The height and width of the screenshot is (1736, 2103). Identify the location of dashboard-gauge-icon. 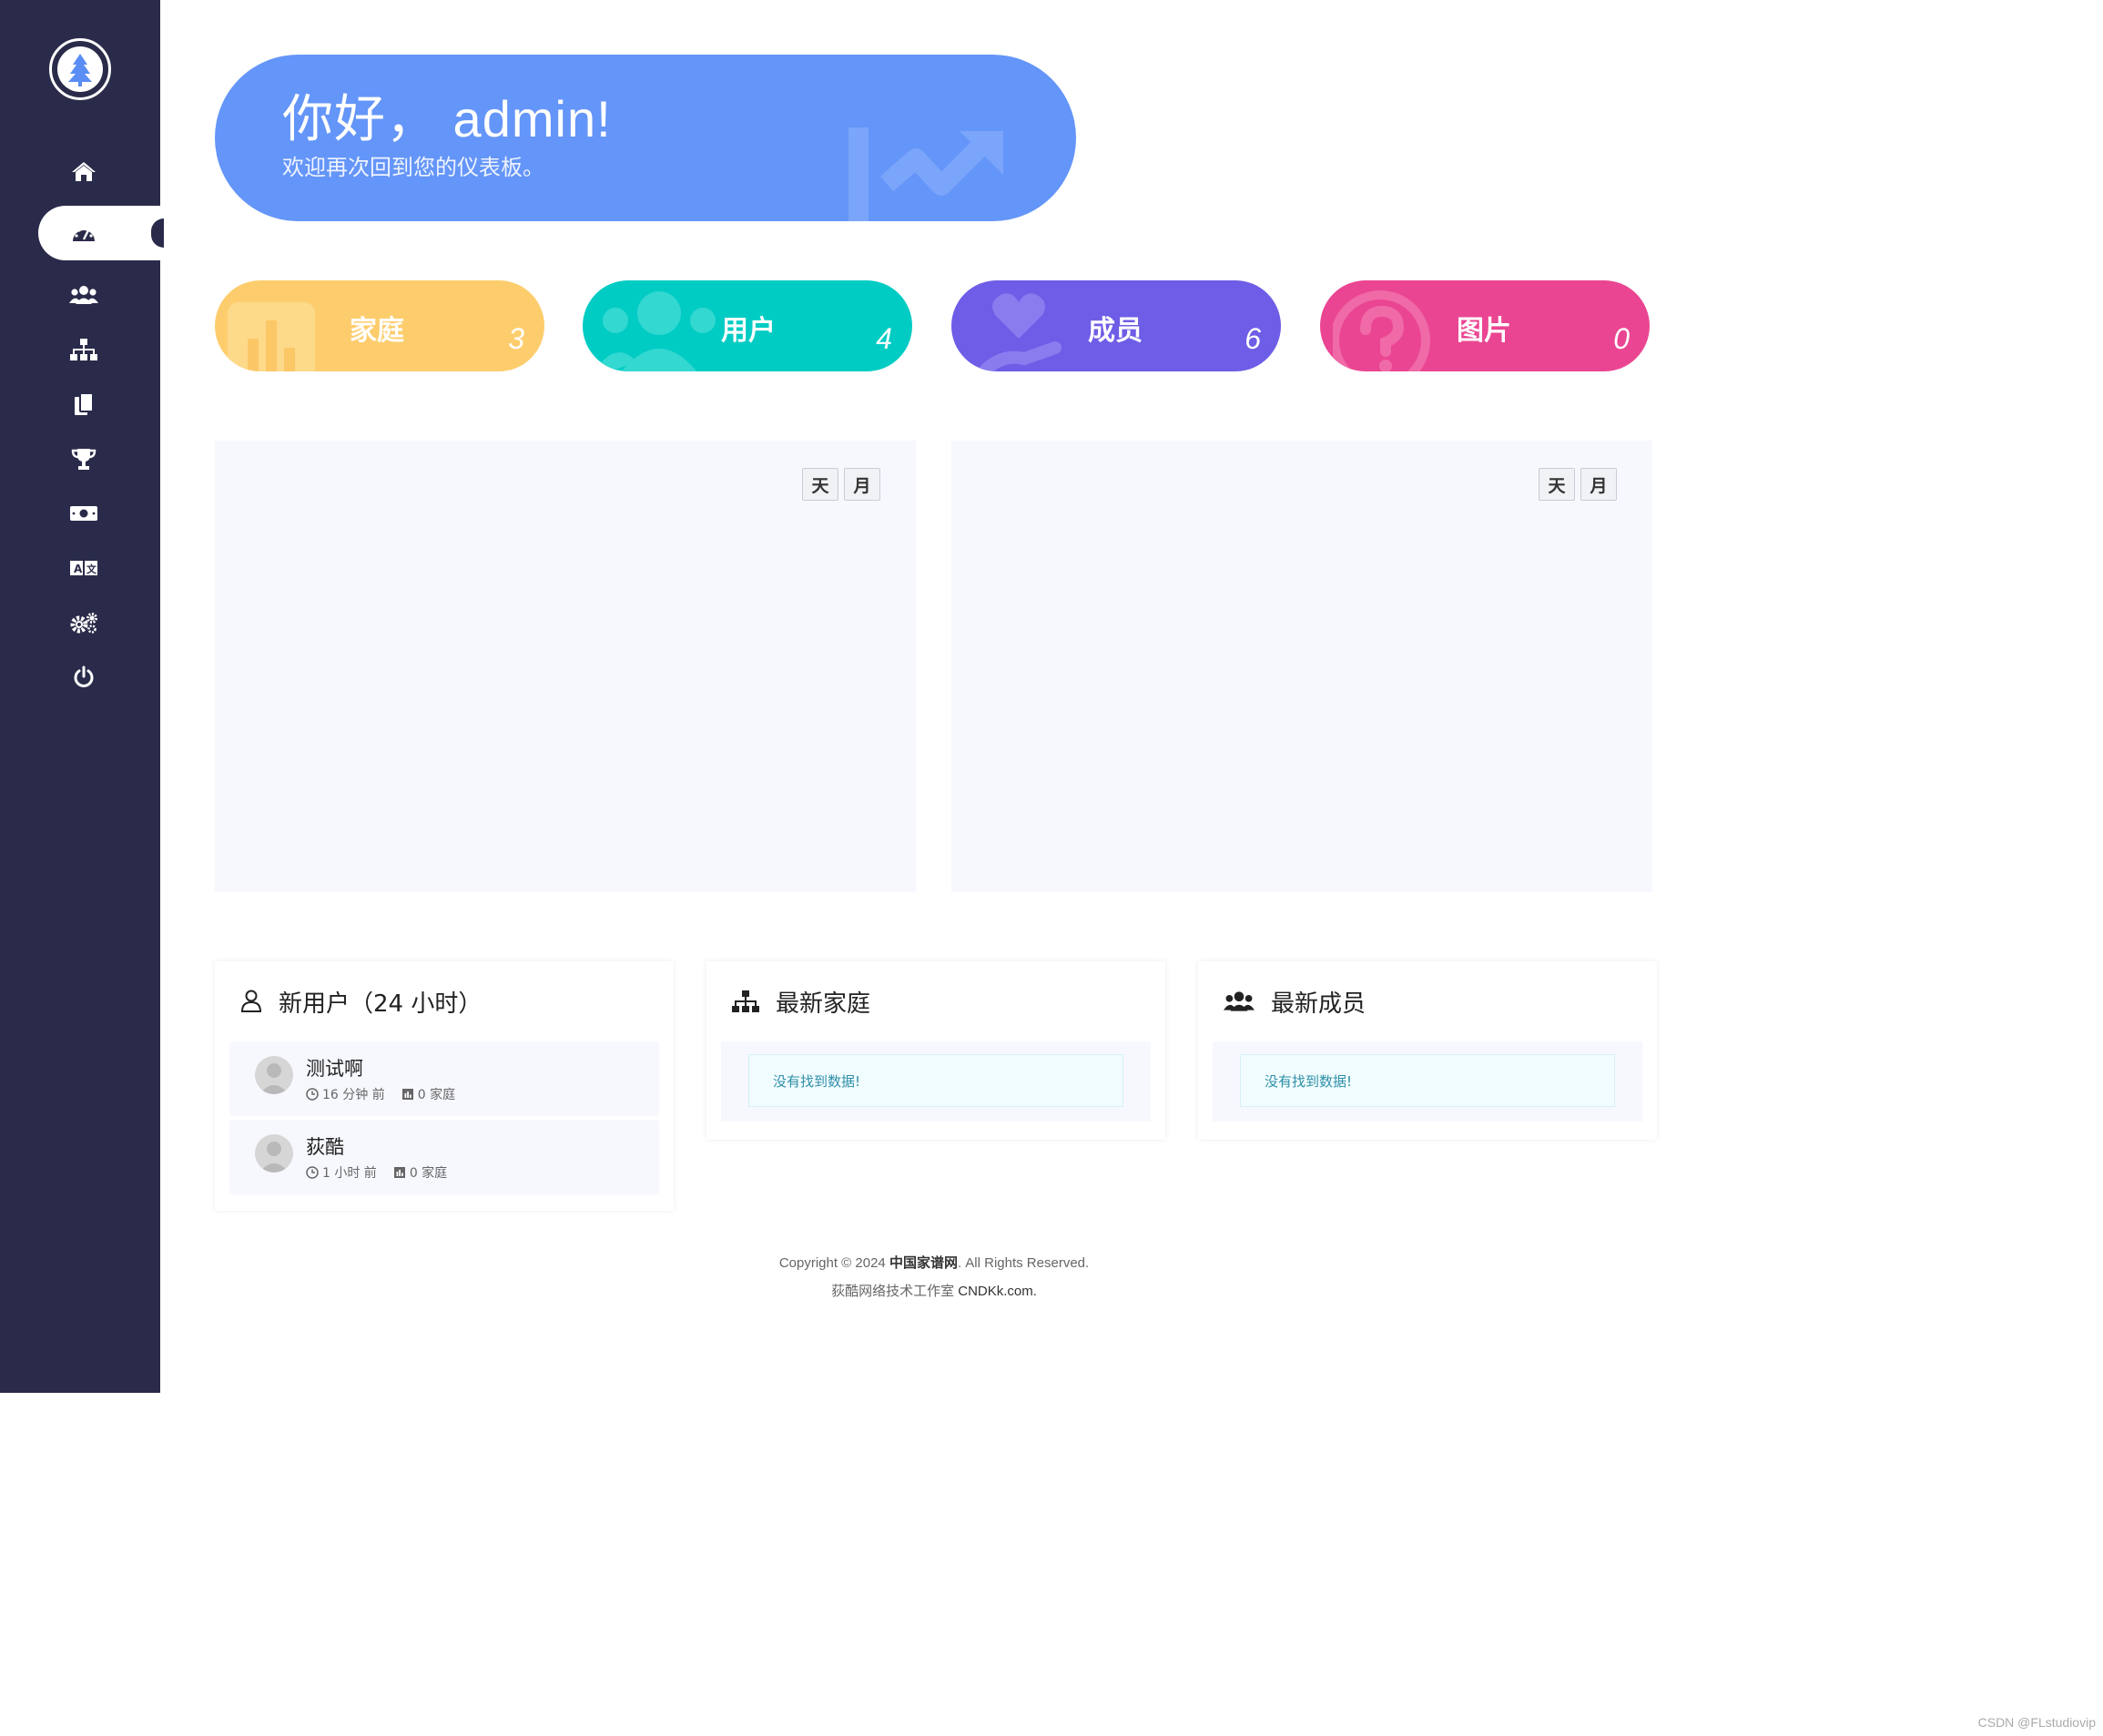
(84, 234).